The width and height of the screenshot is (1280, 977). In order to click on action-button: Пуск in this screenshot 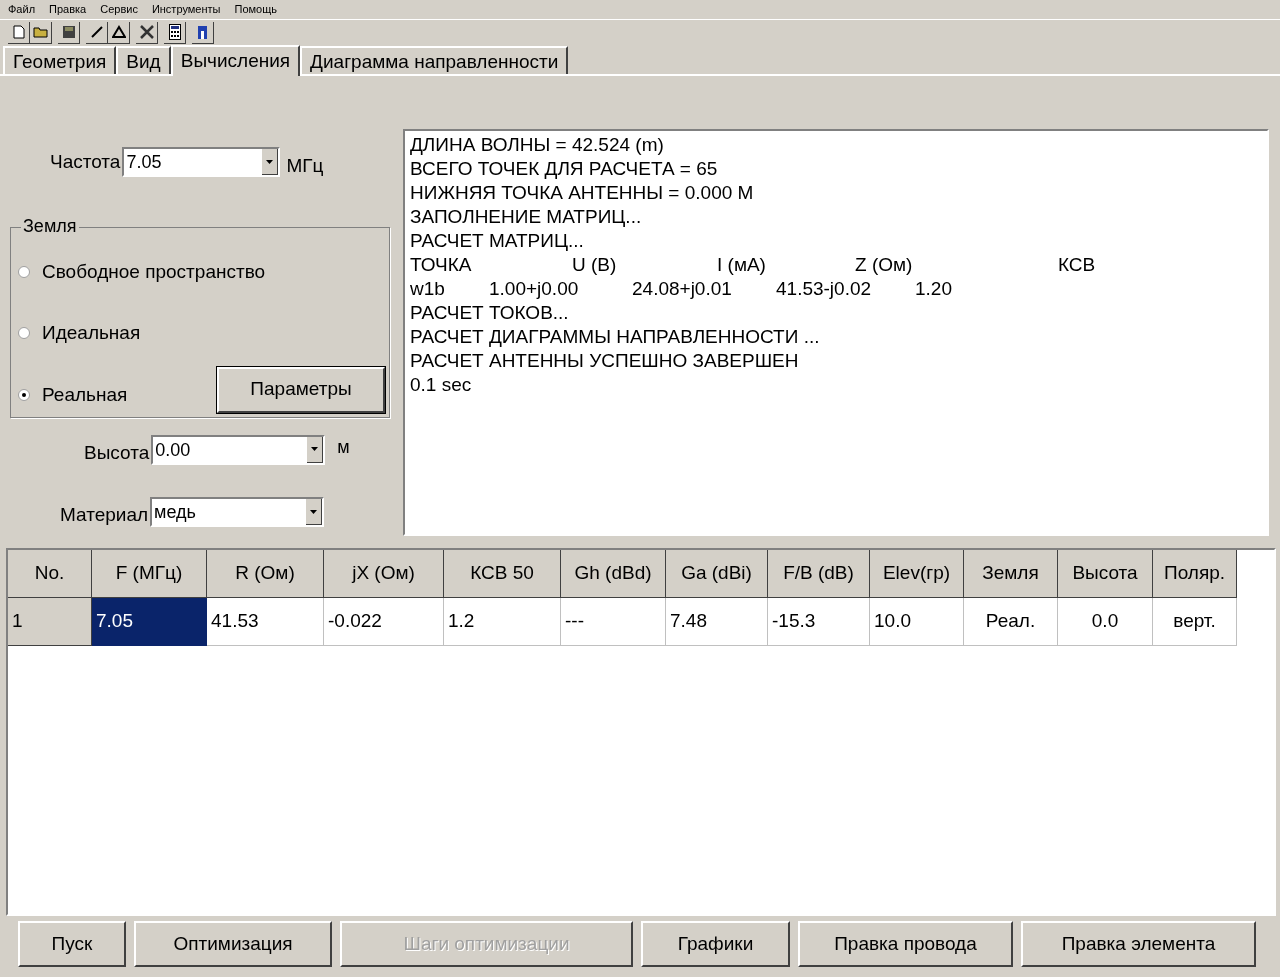, I will do `click(72, 944)`.